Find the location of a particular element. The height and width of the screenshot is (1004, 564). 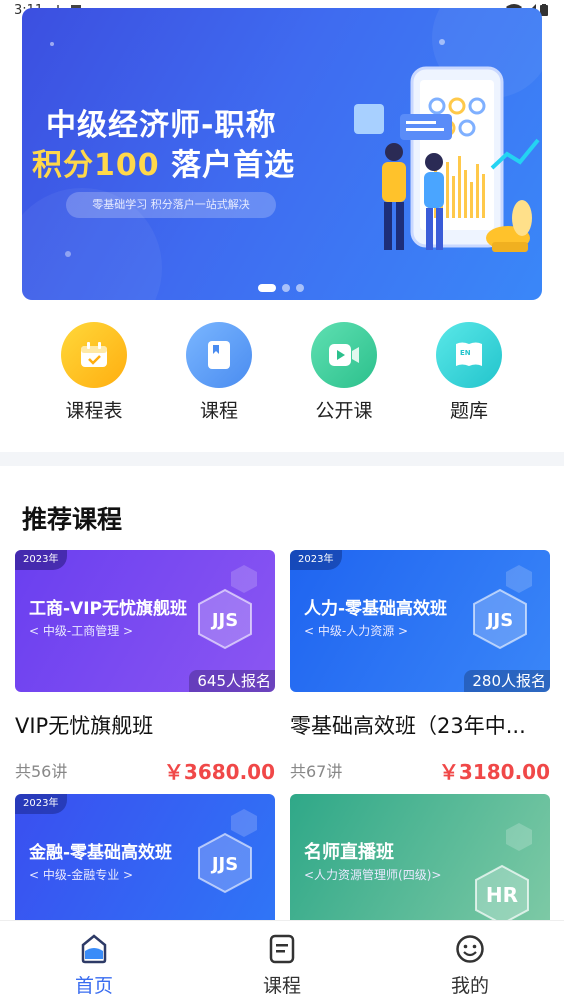

thumbnail-subtitle: <人力资源管理师(四级)> is located at coordinates (373, 875).